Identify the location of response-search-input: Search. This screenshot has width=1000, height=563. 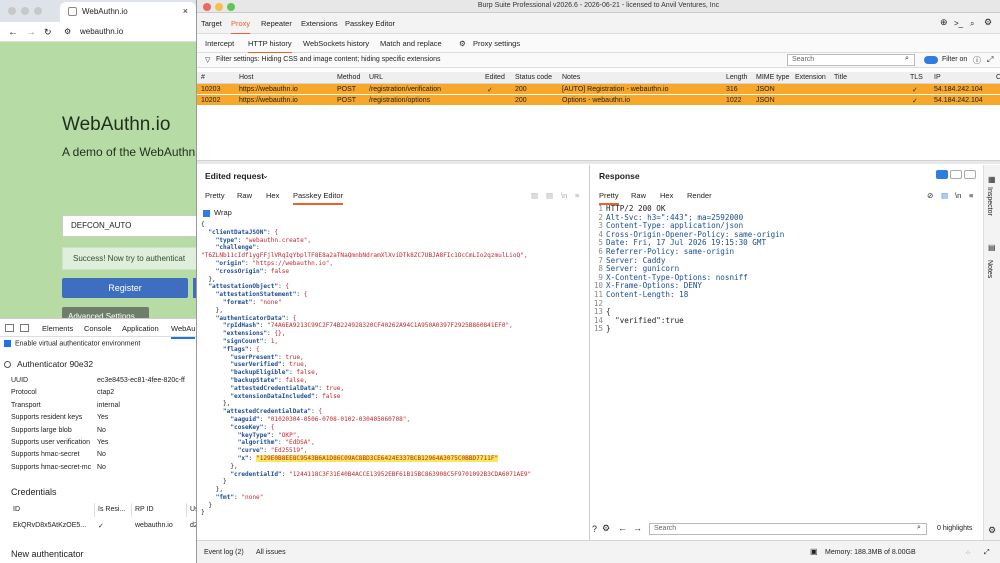
(788, 529).